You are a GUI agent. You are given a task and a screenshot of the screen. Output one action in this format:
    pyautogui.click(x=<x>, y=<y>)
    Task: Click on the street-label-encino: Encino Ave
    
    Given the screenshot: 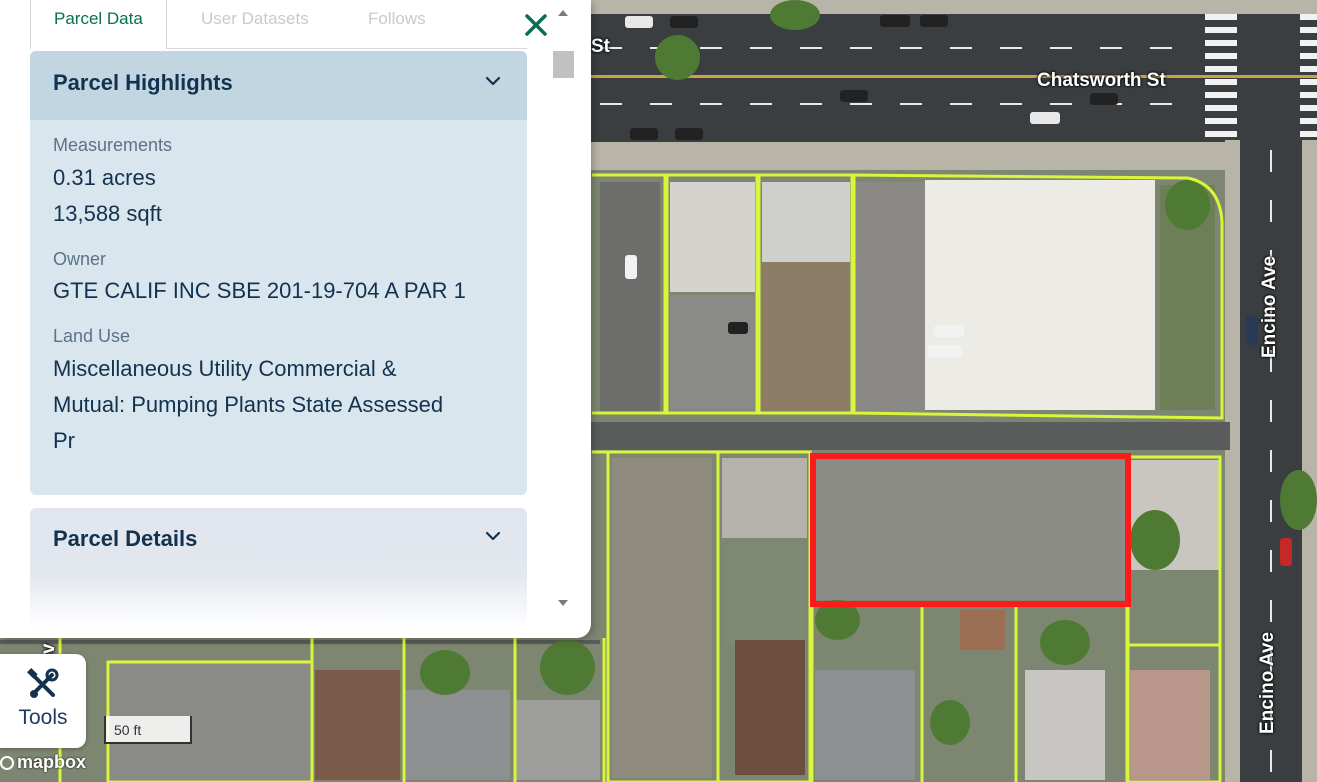 What is the action you would take?
    pyautogui.click(x=1269, y=306)
    